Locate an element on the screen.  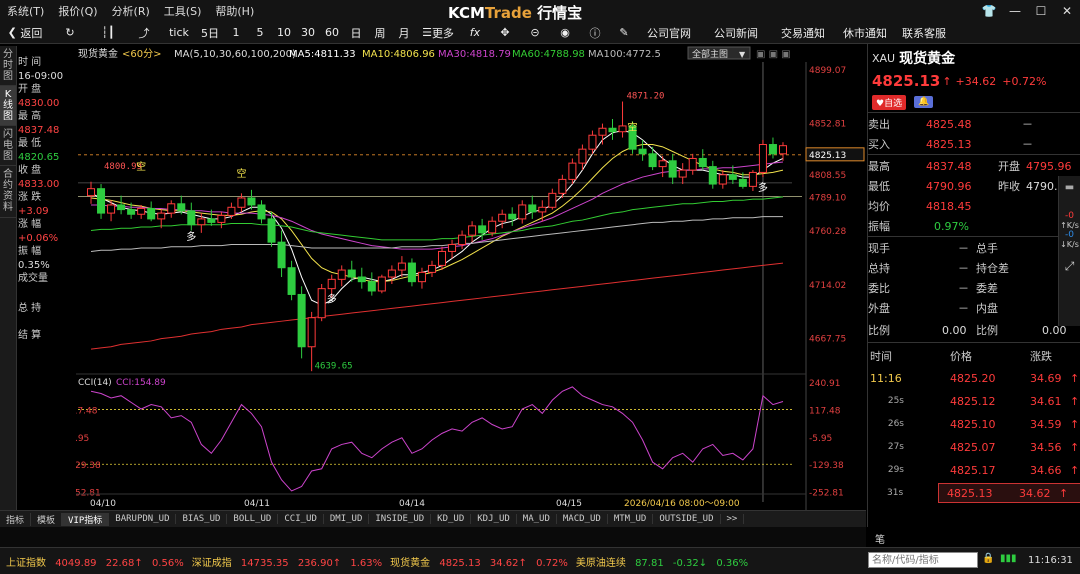
minimize-icon: — is located at coordinates (1015, 11).